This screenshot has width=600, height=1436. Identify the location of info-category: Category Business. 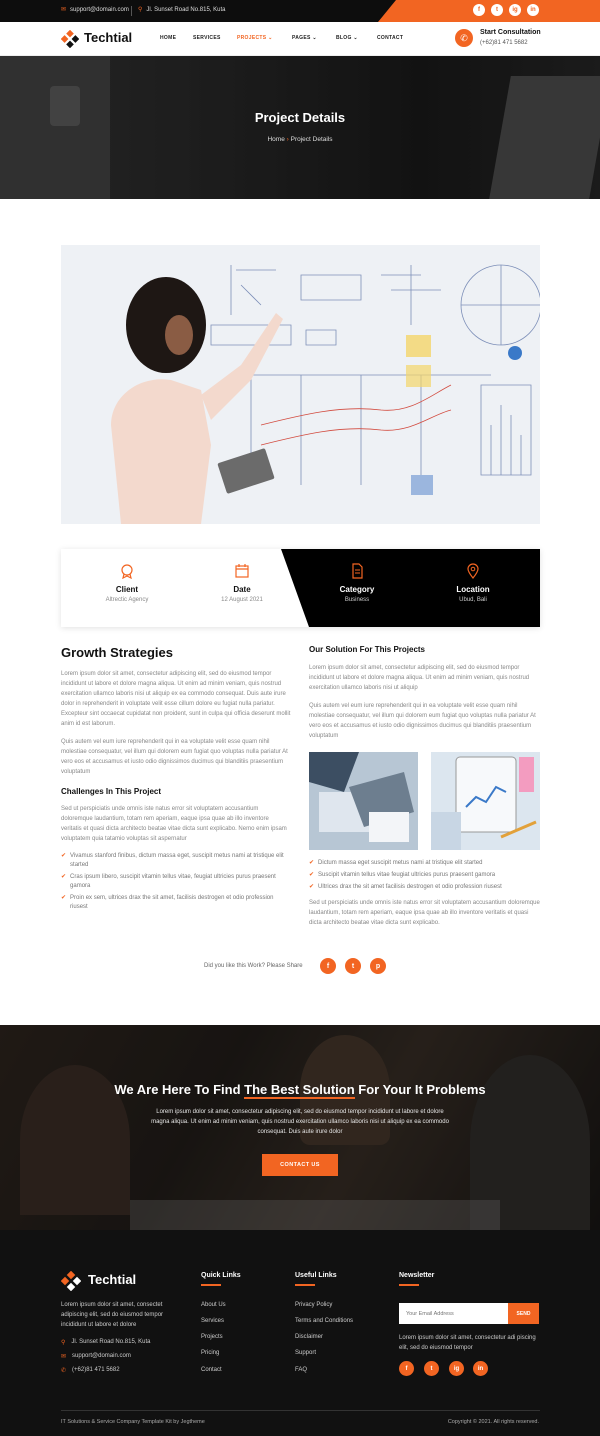
(357, 583).